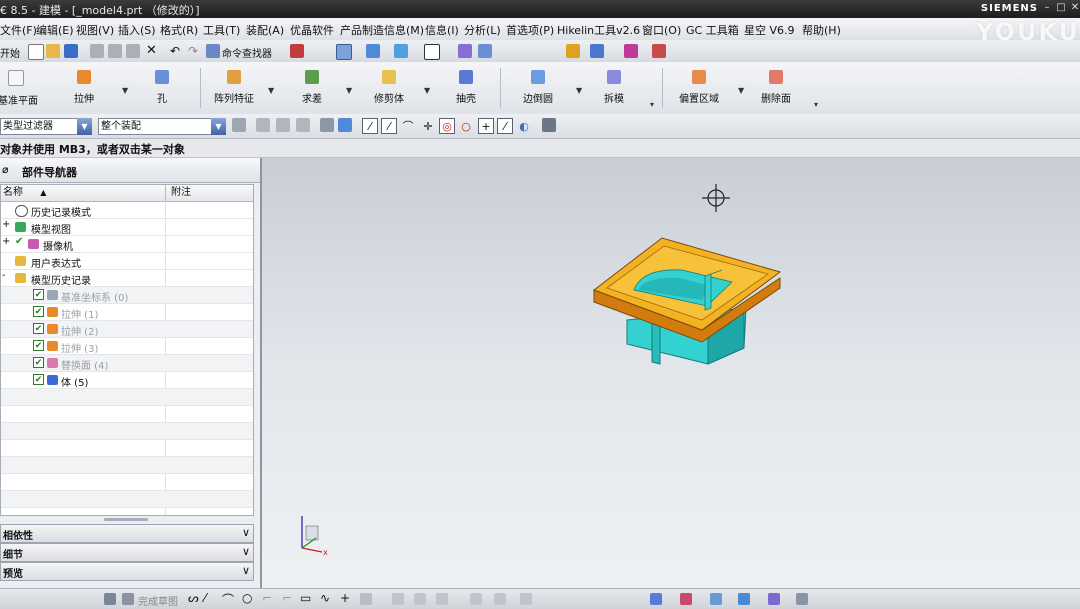  What do you see at coordinates (19, 88) in the screenshot?
I see `datum-plane-button: 基准平面` at bounding box center [19, 88].